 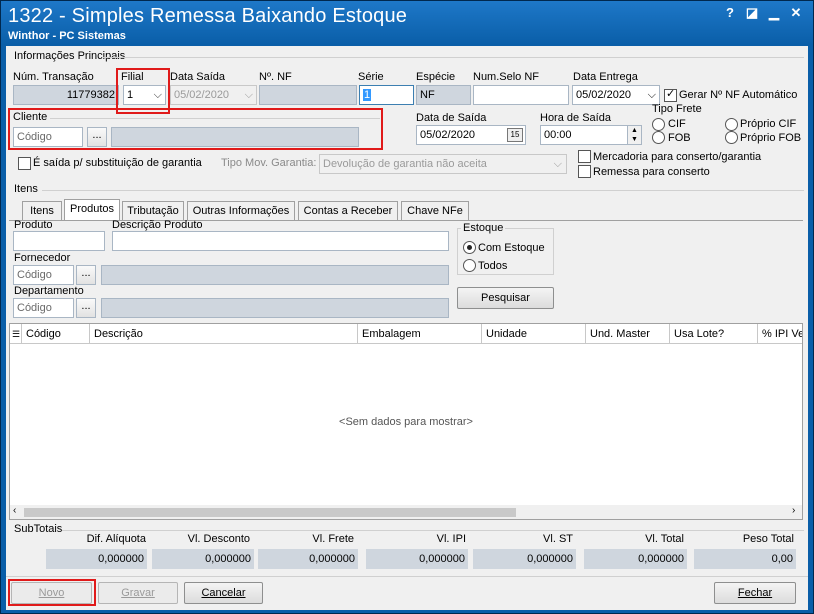 What do you see at coordinates (584, 171) in the screenshot?
I see `remessa-conserto-checkbox` at bounding box center [584, 171].